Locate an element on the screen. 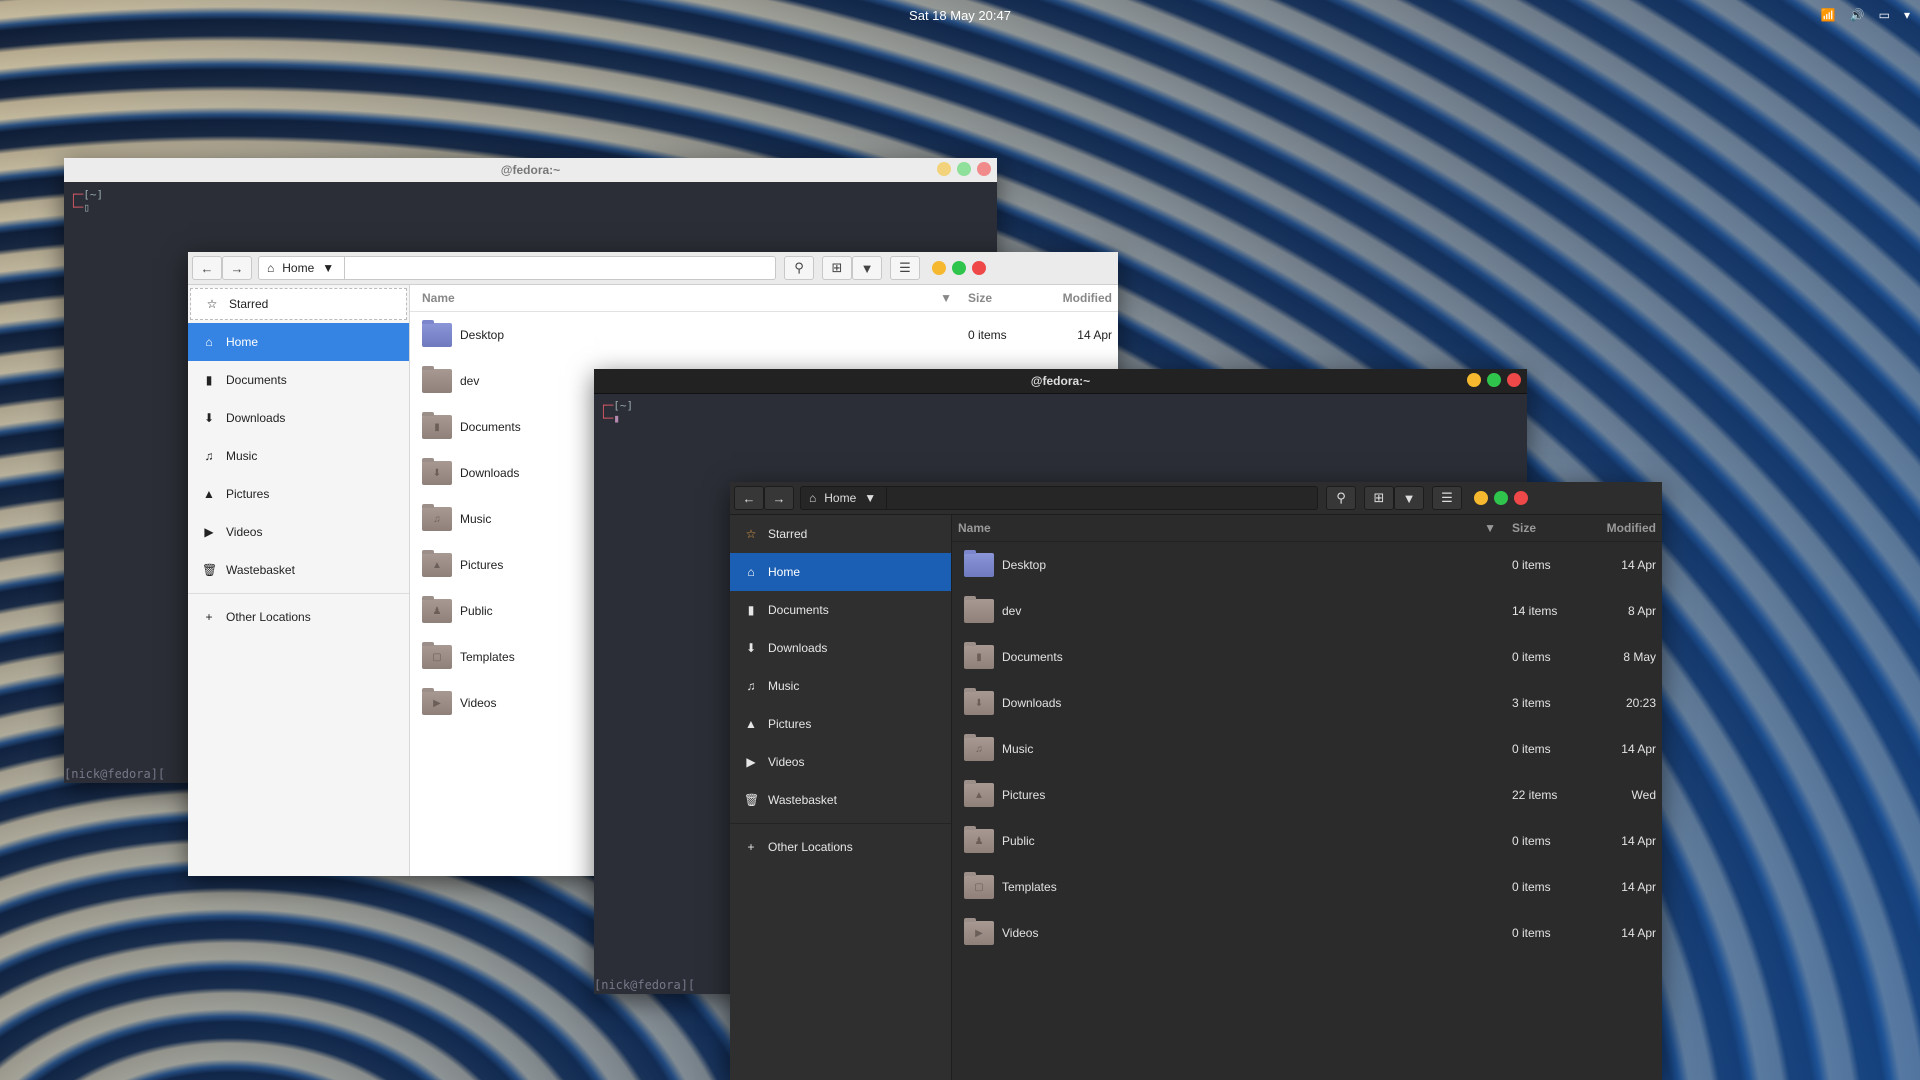  folder-icon is located at coordinates (437, 379).